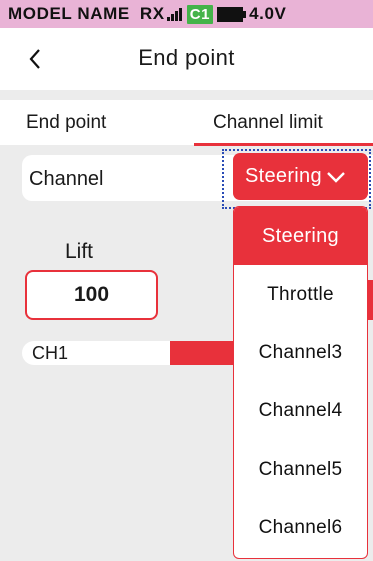  I want to click on ch1-bar: CH1, so click(131, 353).